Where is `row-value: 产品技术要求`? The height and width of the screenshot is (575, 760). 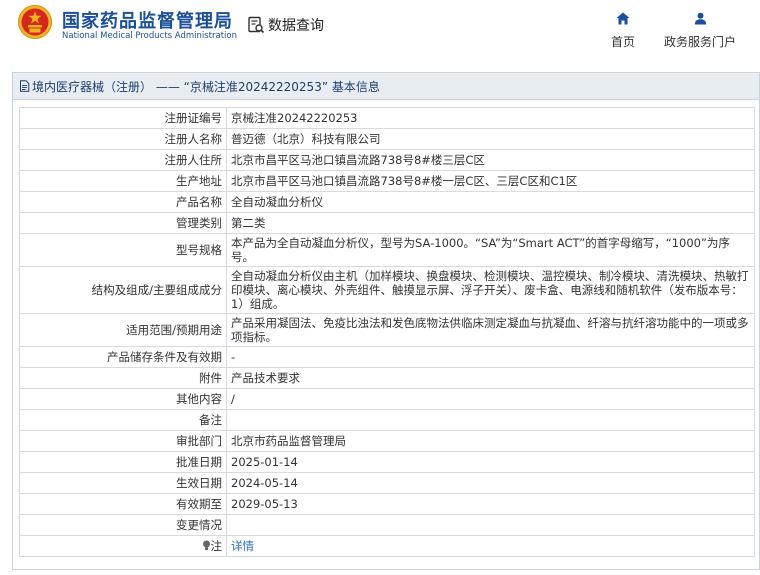
row-value: 产品技术要求 is located at coordinates (490, 378).